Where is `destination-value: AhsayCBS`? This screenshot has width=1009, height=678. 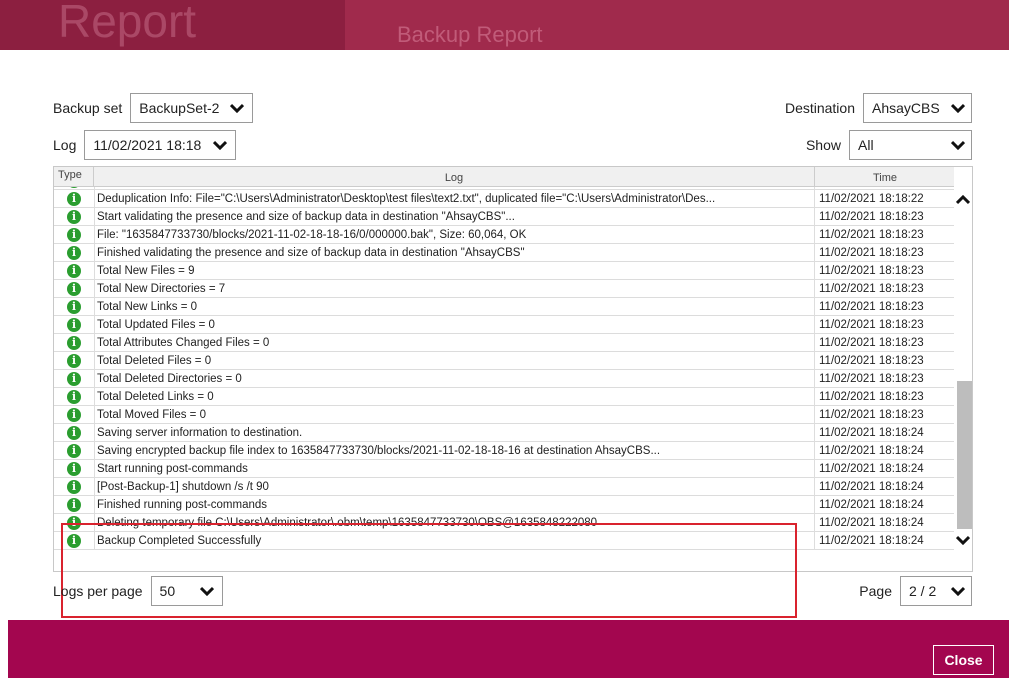 destination-value: AhsayCBS is located at coordinates (906, 108).